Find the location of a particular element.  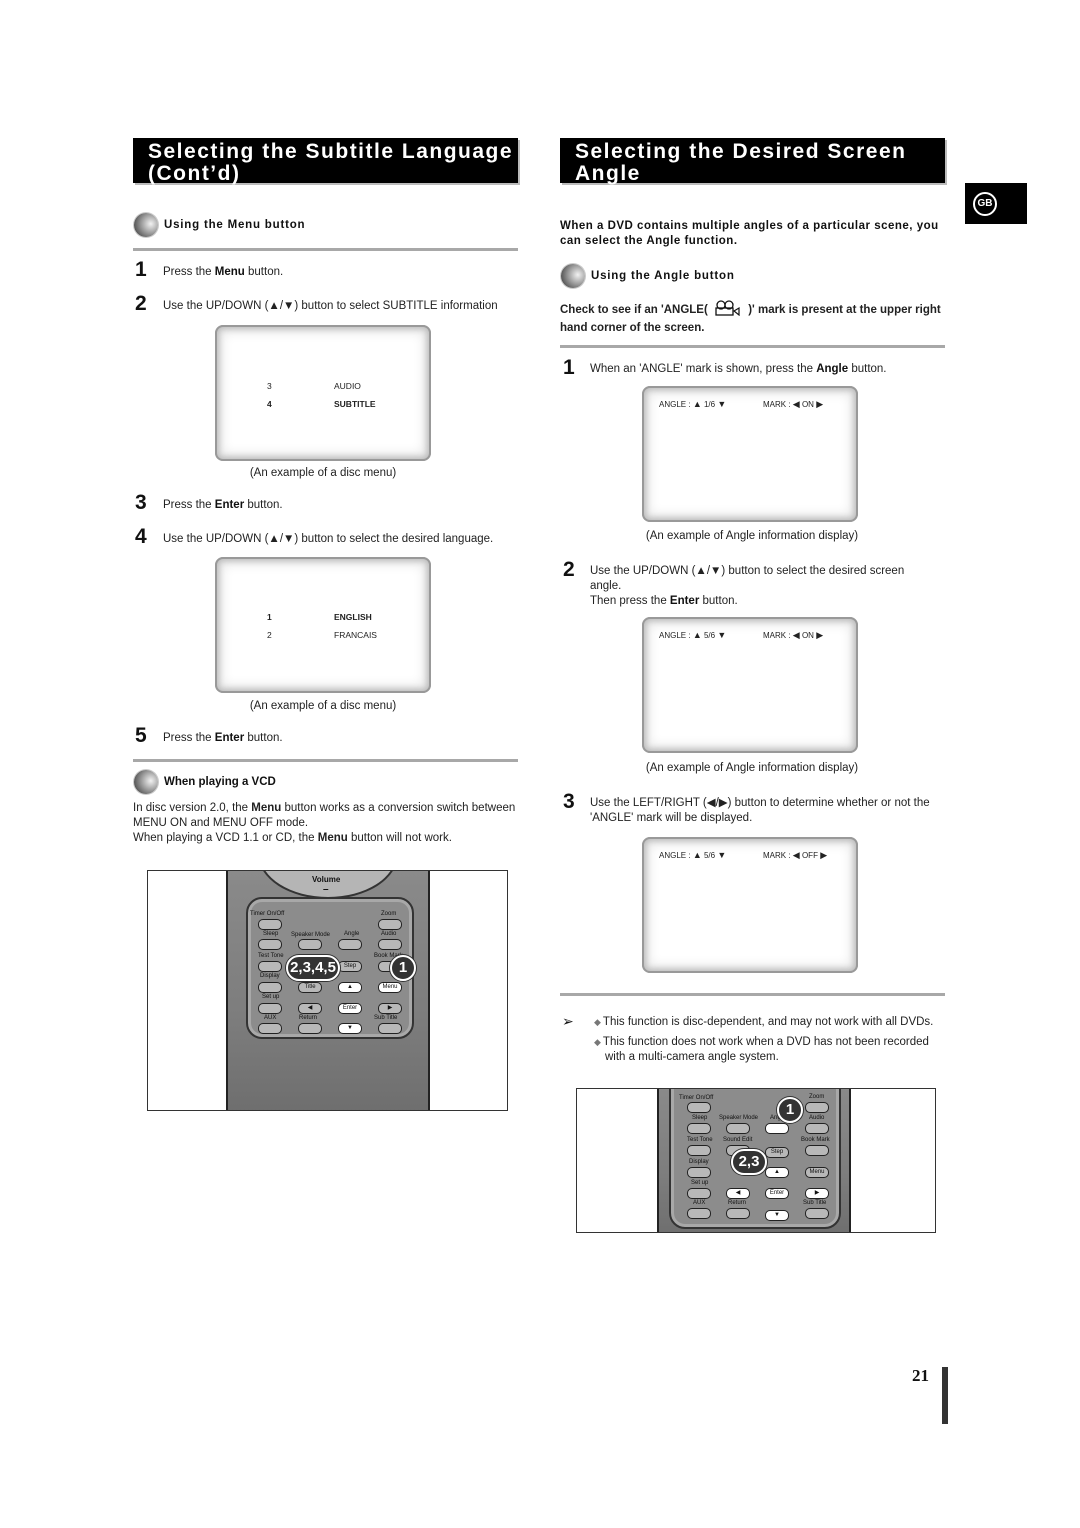

down-triangle-icon: ▼ is located at coordinates (722, 635).